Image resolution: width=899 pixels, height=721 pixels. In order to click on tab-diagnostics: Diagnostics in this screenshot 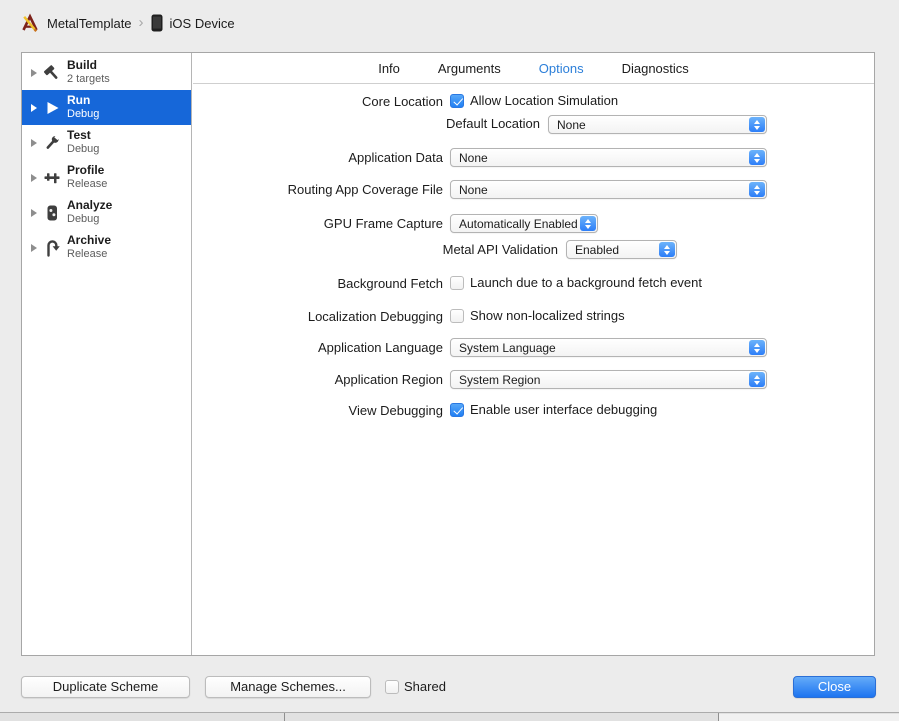, I will do `click(655, 68)`.